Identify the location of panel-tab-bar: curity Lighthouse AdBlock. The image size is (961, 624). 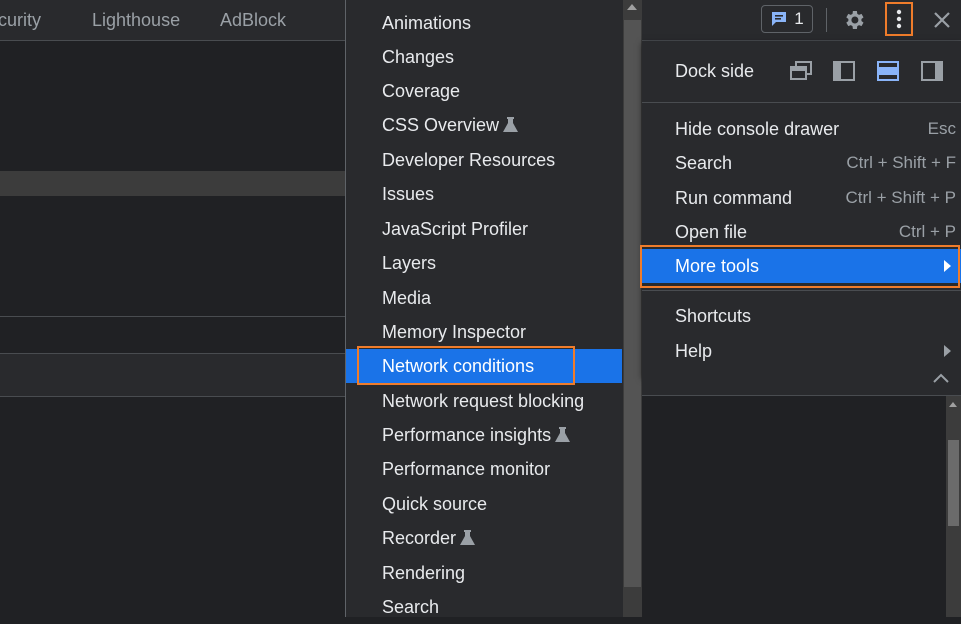
(172, 20).